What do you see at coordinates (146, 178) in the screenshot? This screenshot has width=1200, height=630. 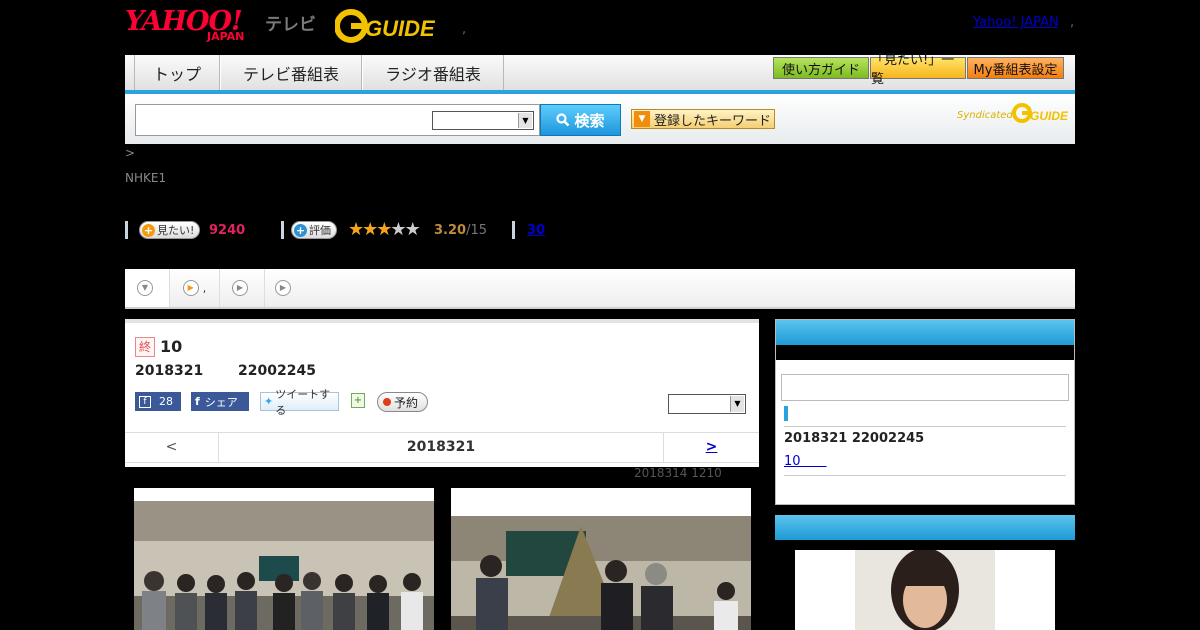 I see `channel-name: NHKE1` at bounding box center [146, 178].